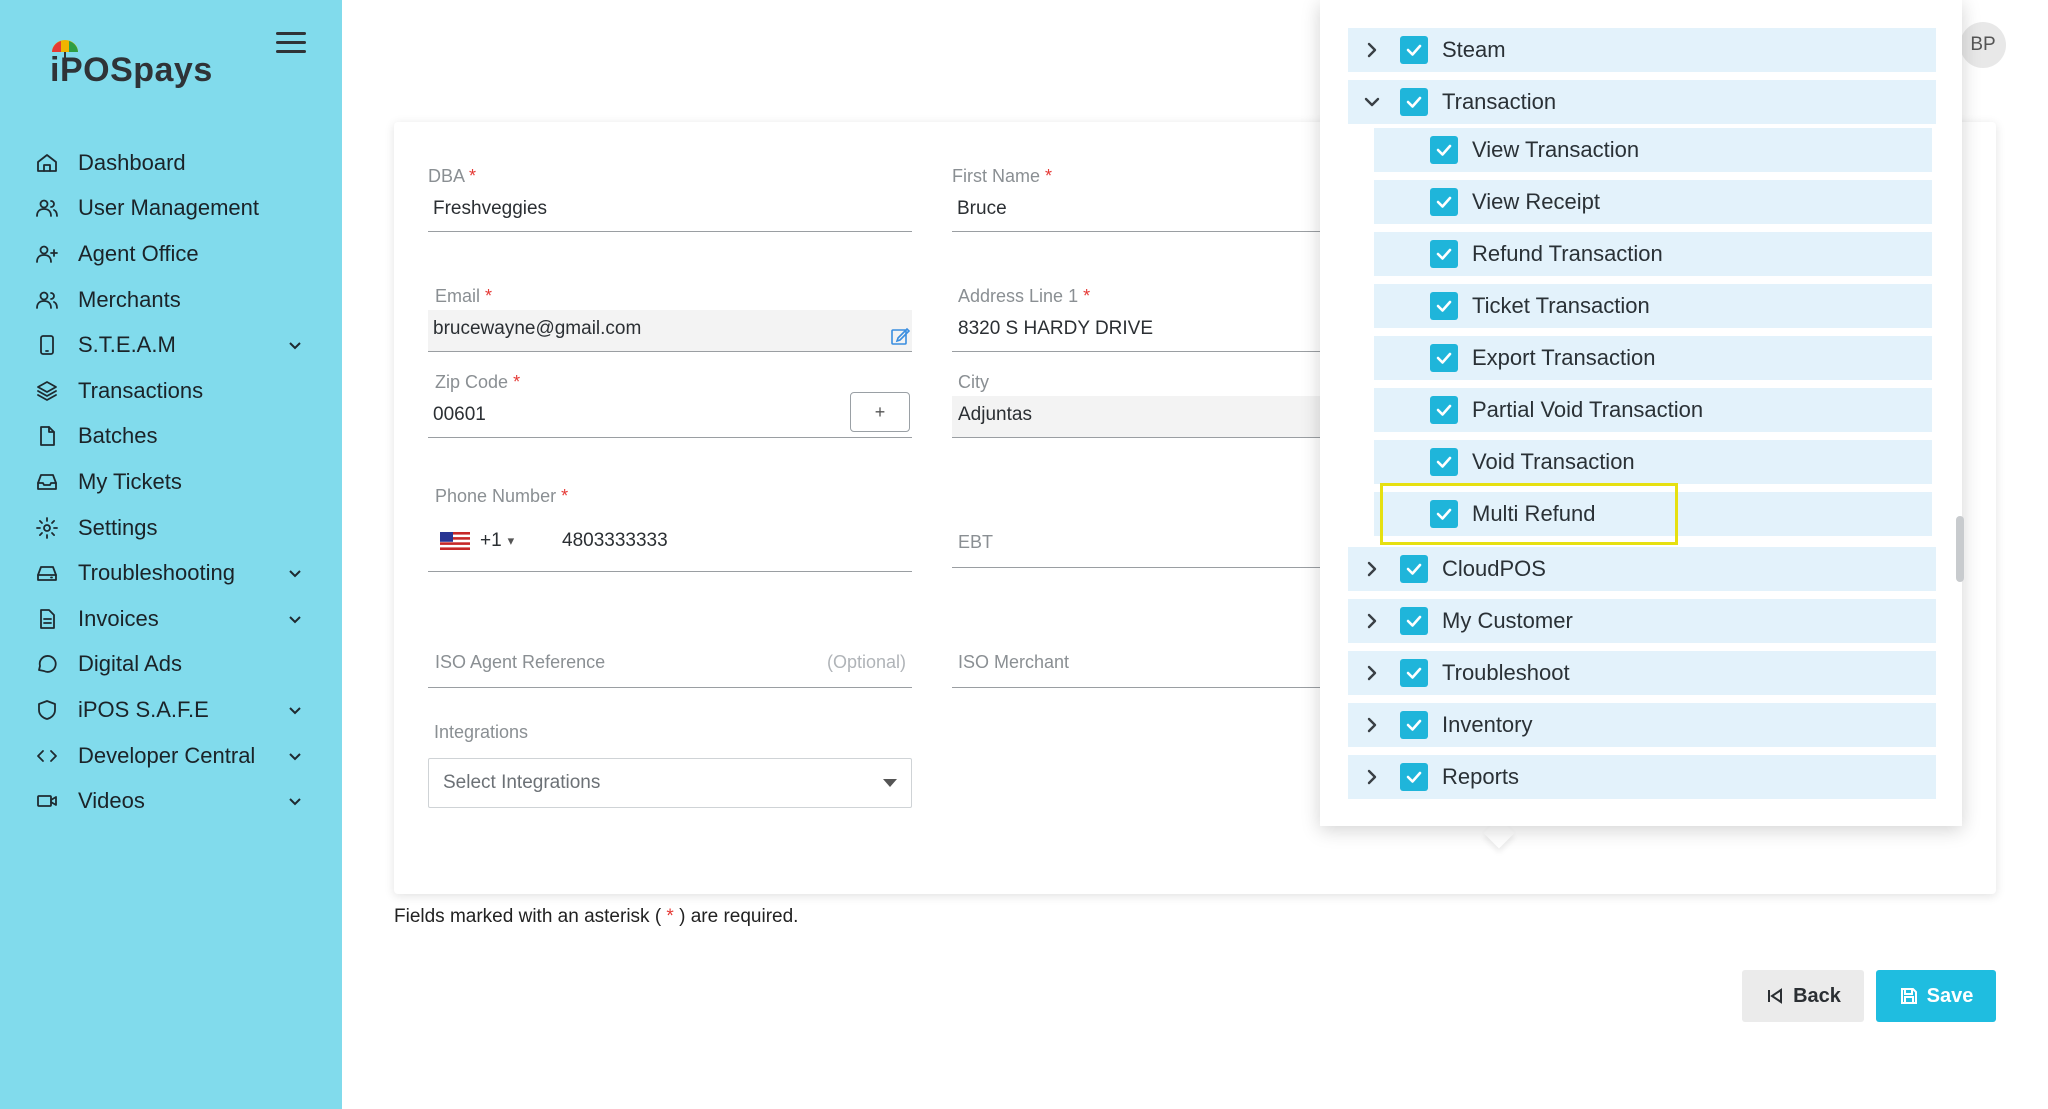 This screenshot has width=2048, height=1109. What do you see at coordinates (171, 482) in the screenshot?
I see `sidebar-item-my-tickets: My Tickets` at bounding box center [171, 482].